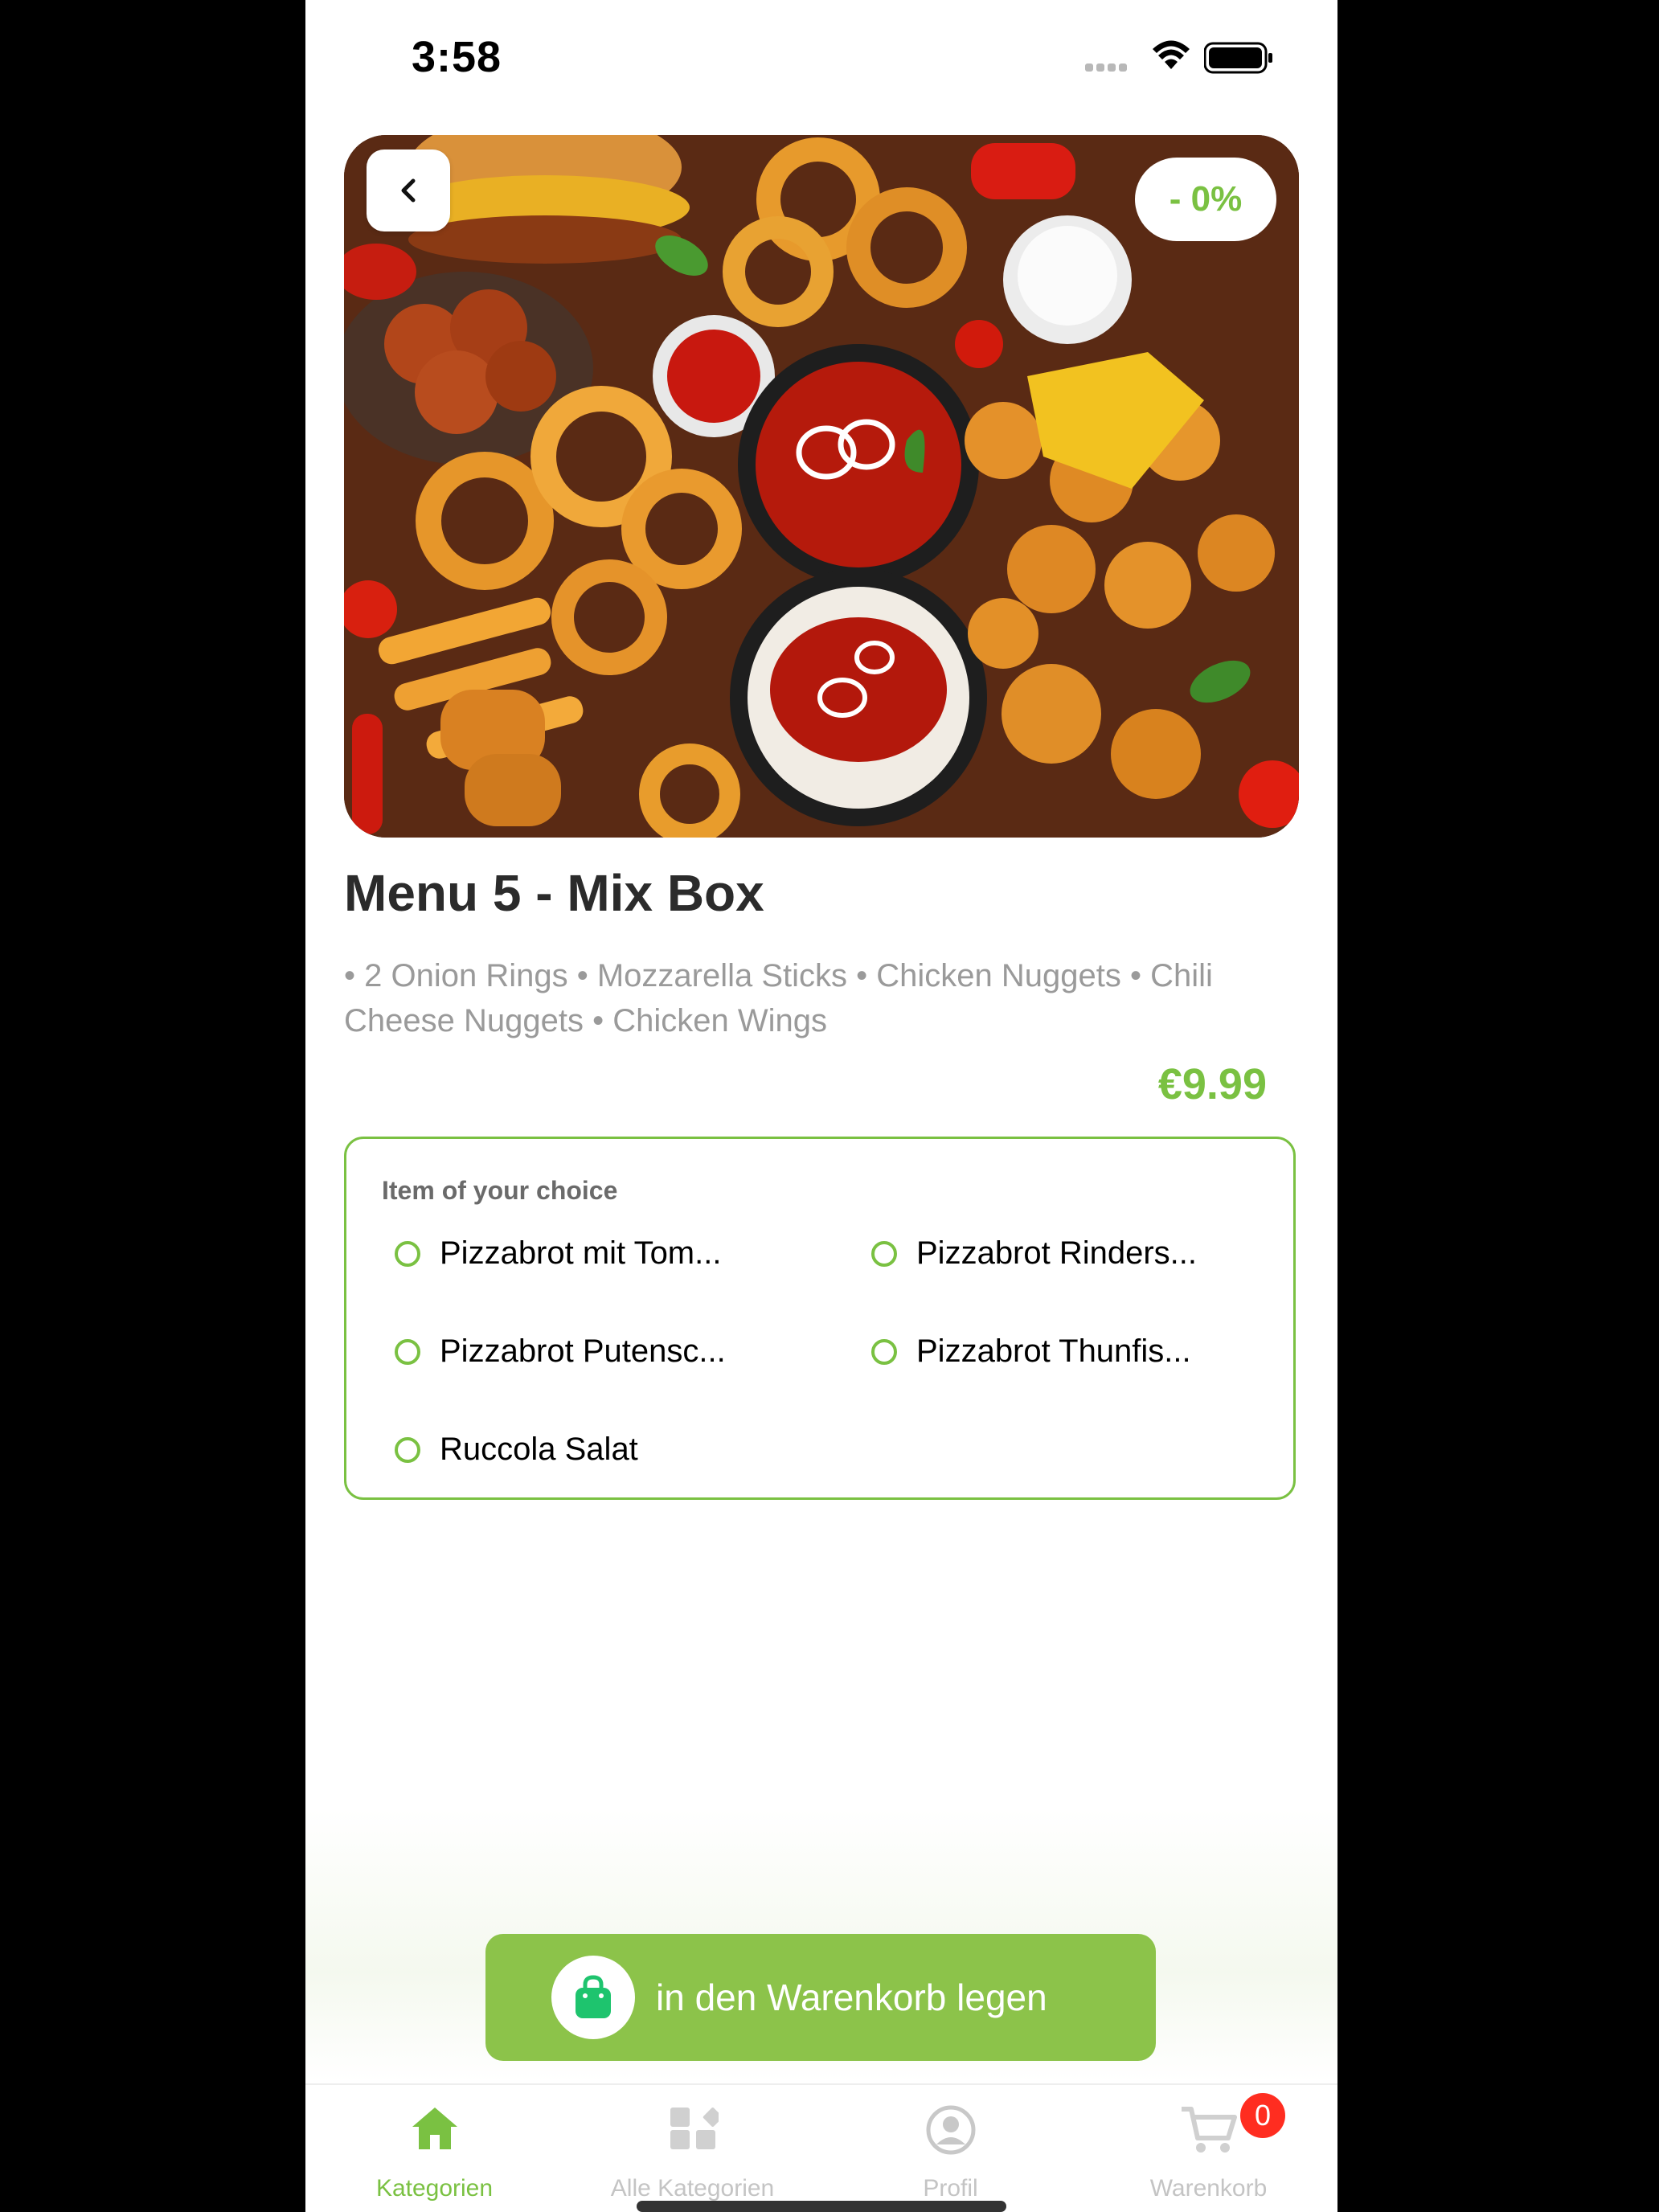 This screenshot has width=1659, height=2212. I want to click on tab-profil: Profil, so click(950, 2148).